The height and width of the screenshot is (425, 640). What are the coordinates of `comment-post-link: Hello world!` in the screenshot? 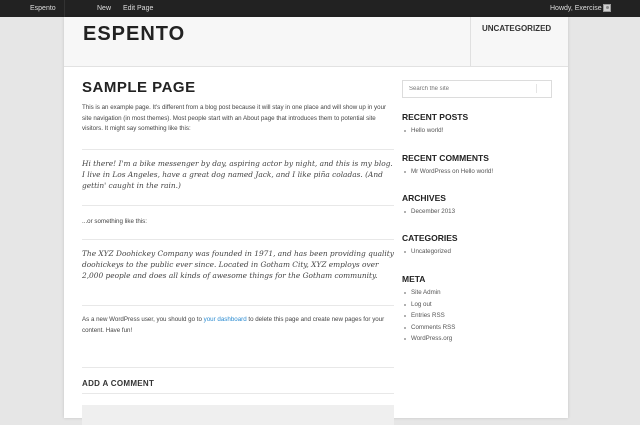 It's located at (477, 171).